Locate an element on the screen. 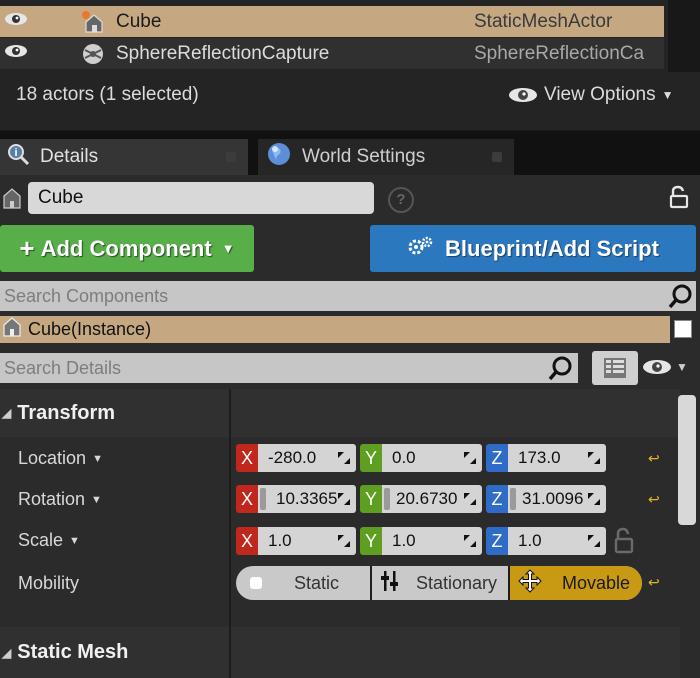 This screenshot has width=700, height=678. lock-icon is located at coordinates (679, 199).